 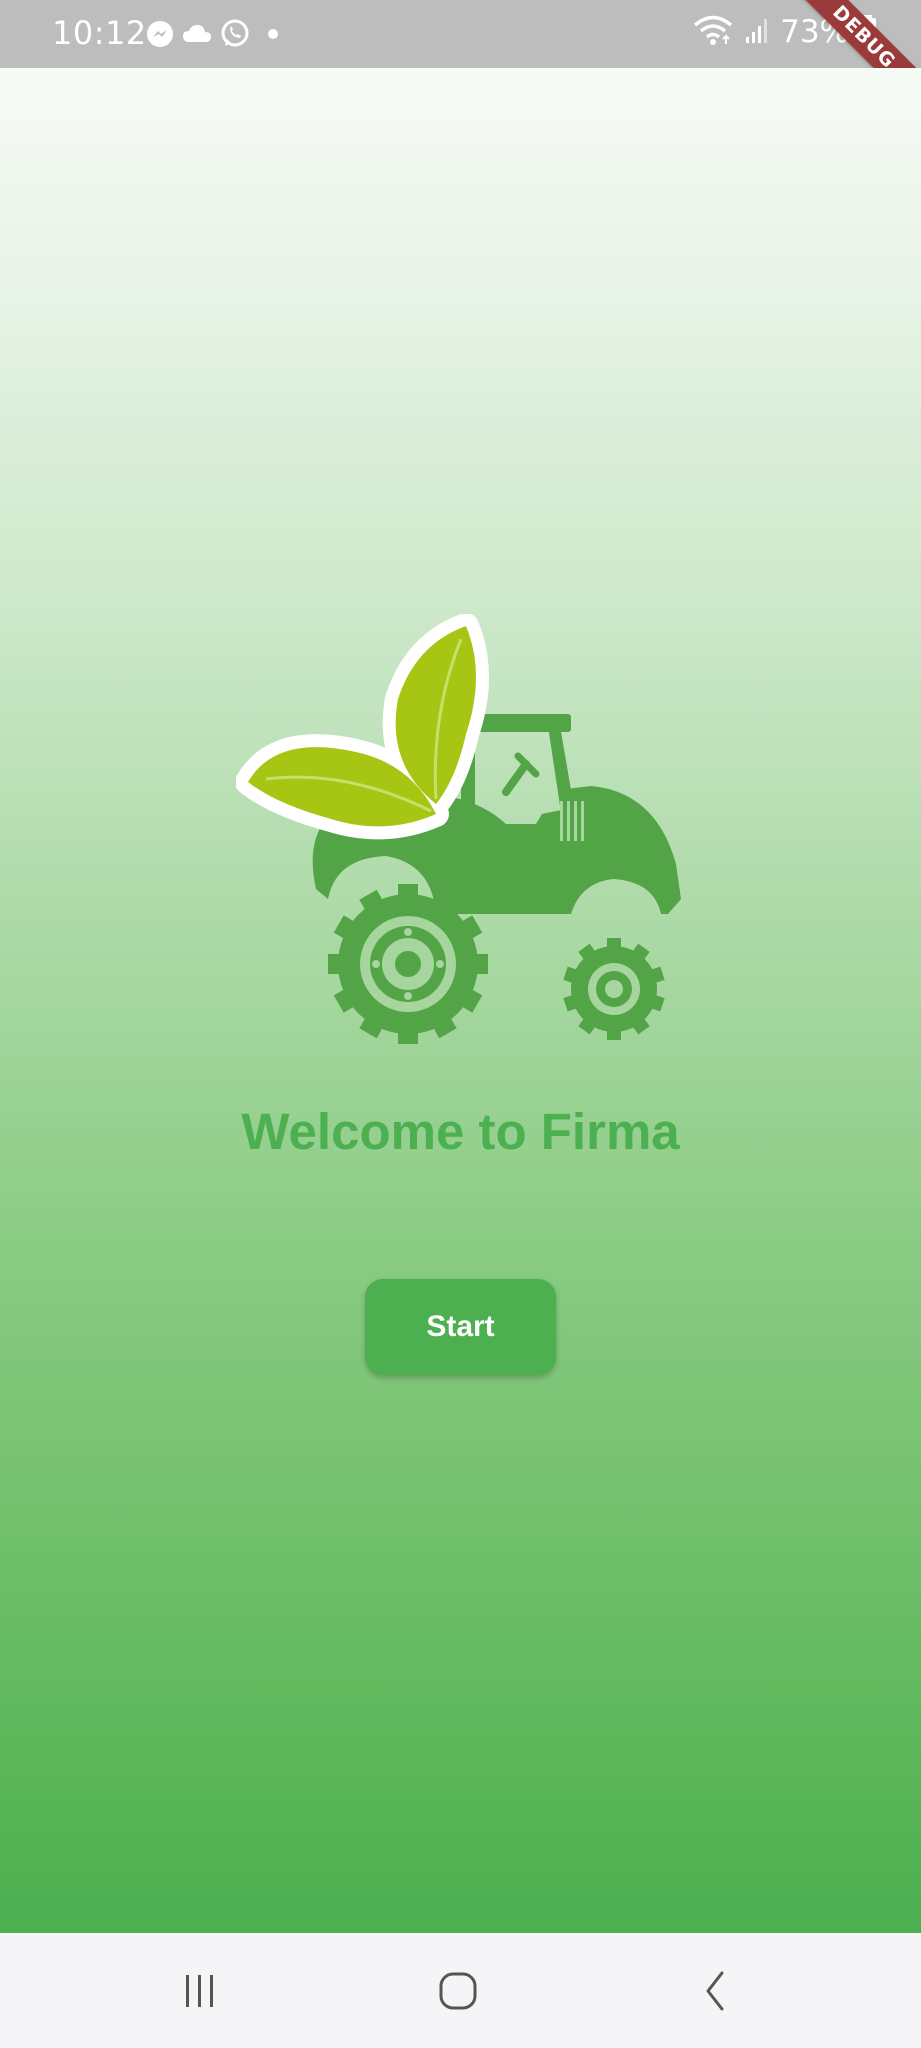 I want to click on status-bar: 10:12 73% DEBUG, so click(x=460, y=64).